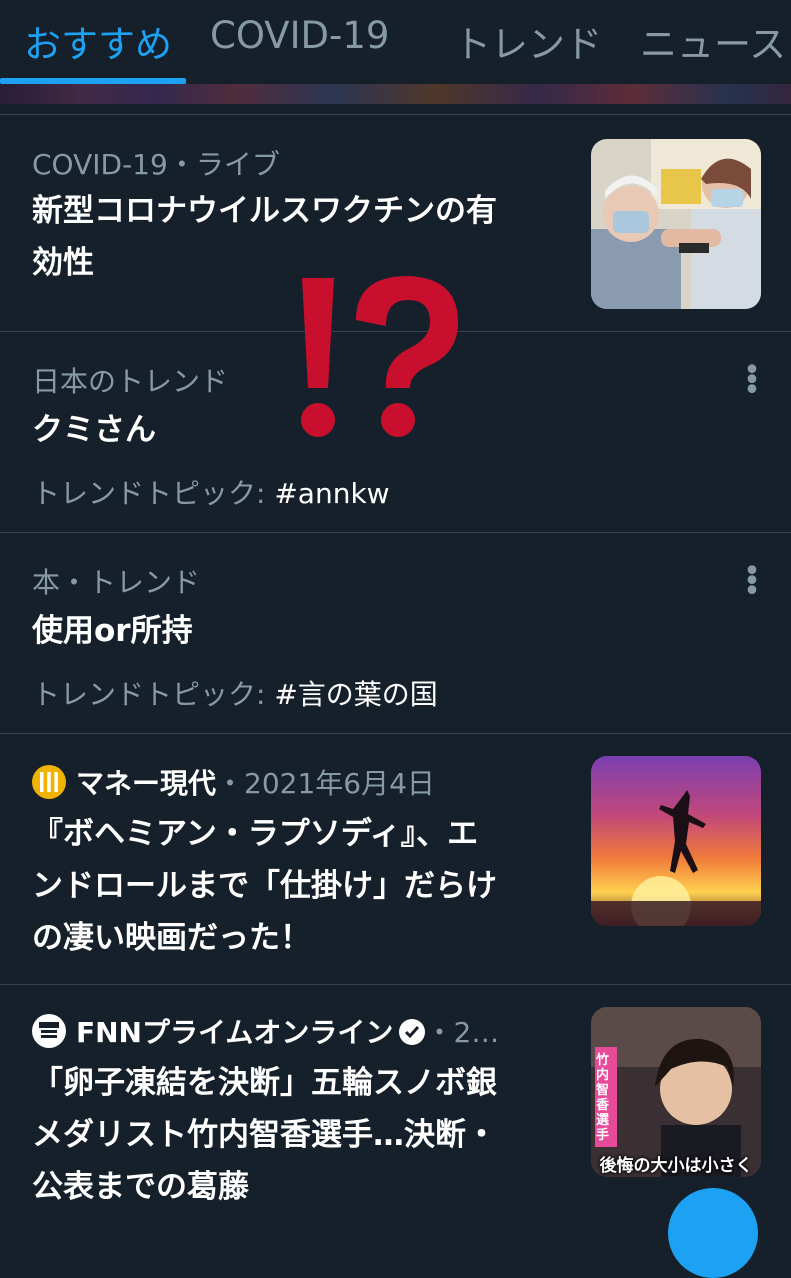 The image size is (791, 1278). I want to click on card-title: 使用or所持, so click(112, 631).